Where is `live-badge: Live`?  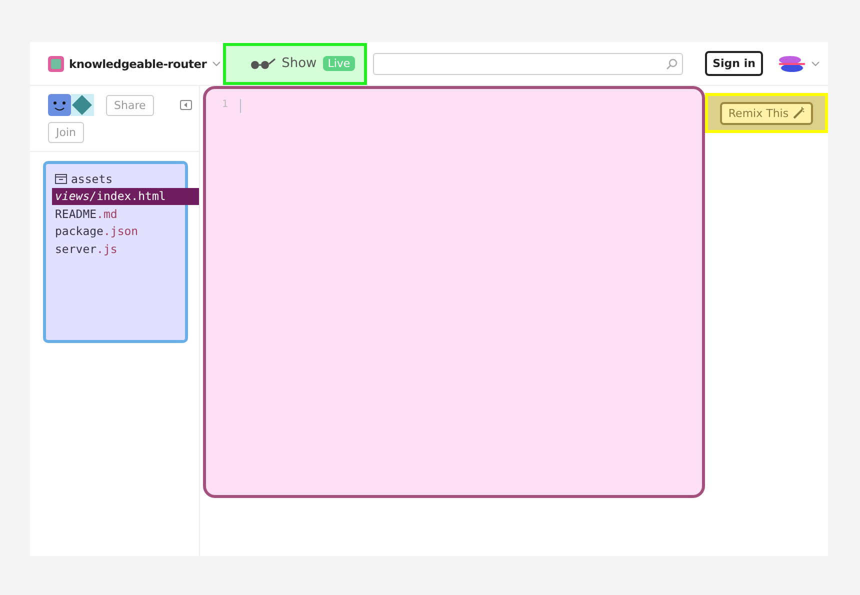 live-badge: Live is located at coordinates (339, 63).